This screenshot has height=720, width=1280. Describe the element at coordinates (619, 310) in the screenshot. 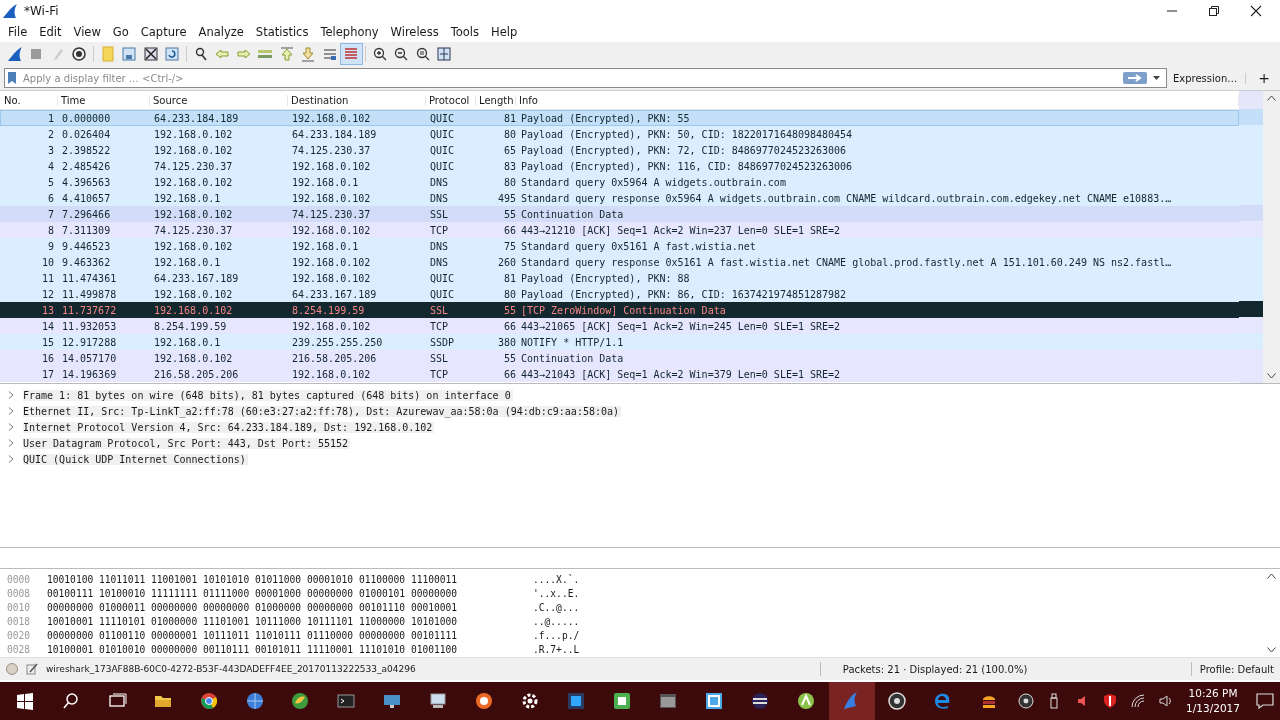

I see `packet-row: 13 11.737672 192.168.0.102 8.254.199.59 SSL 55 [TCP ZeroWindow] Continuation Data` at that location.